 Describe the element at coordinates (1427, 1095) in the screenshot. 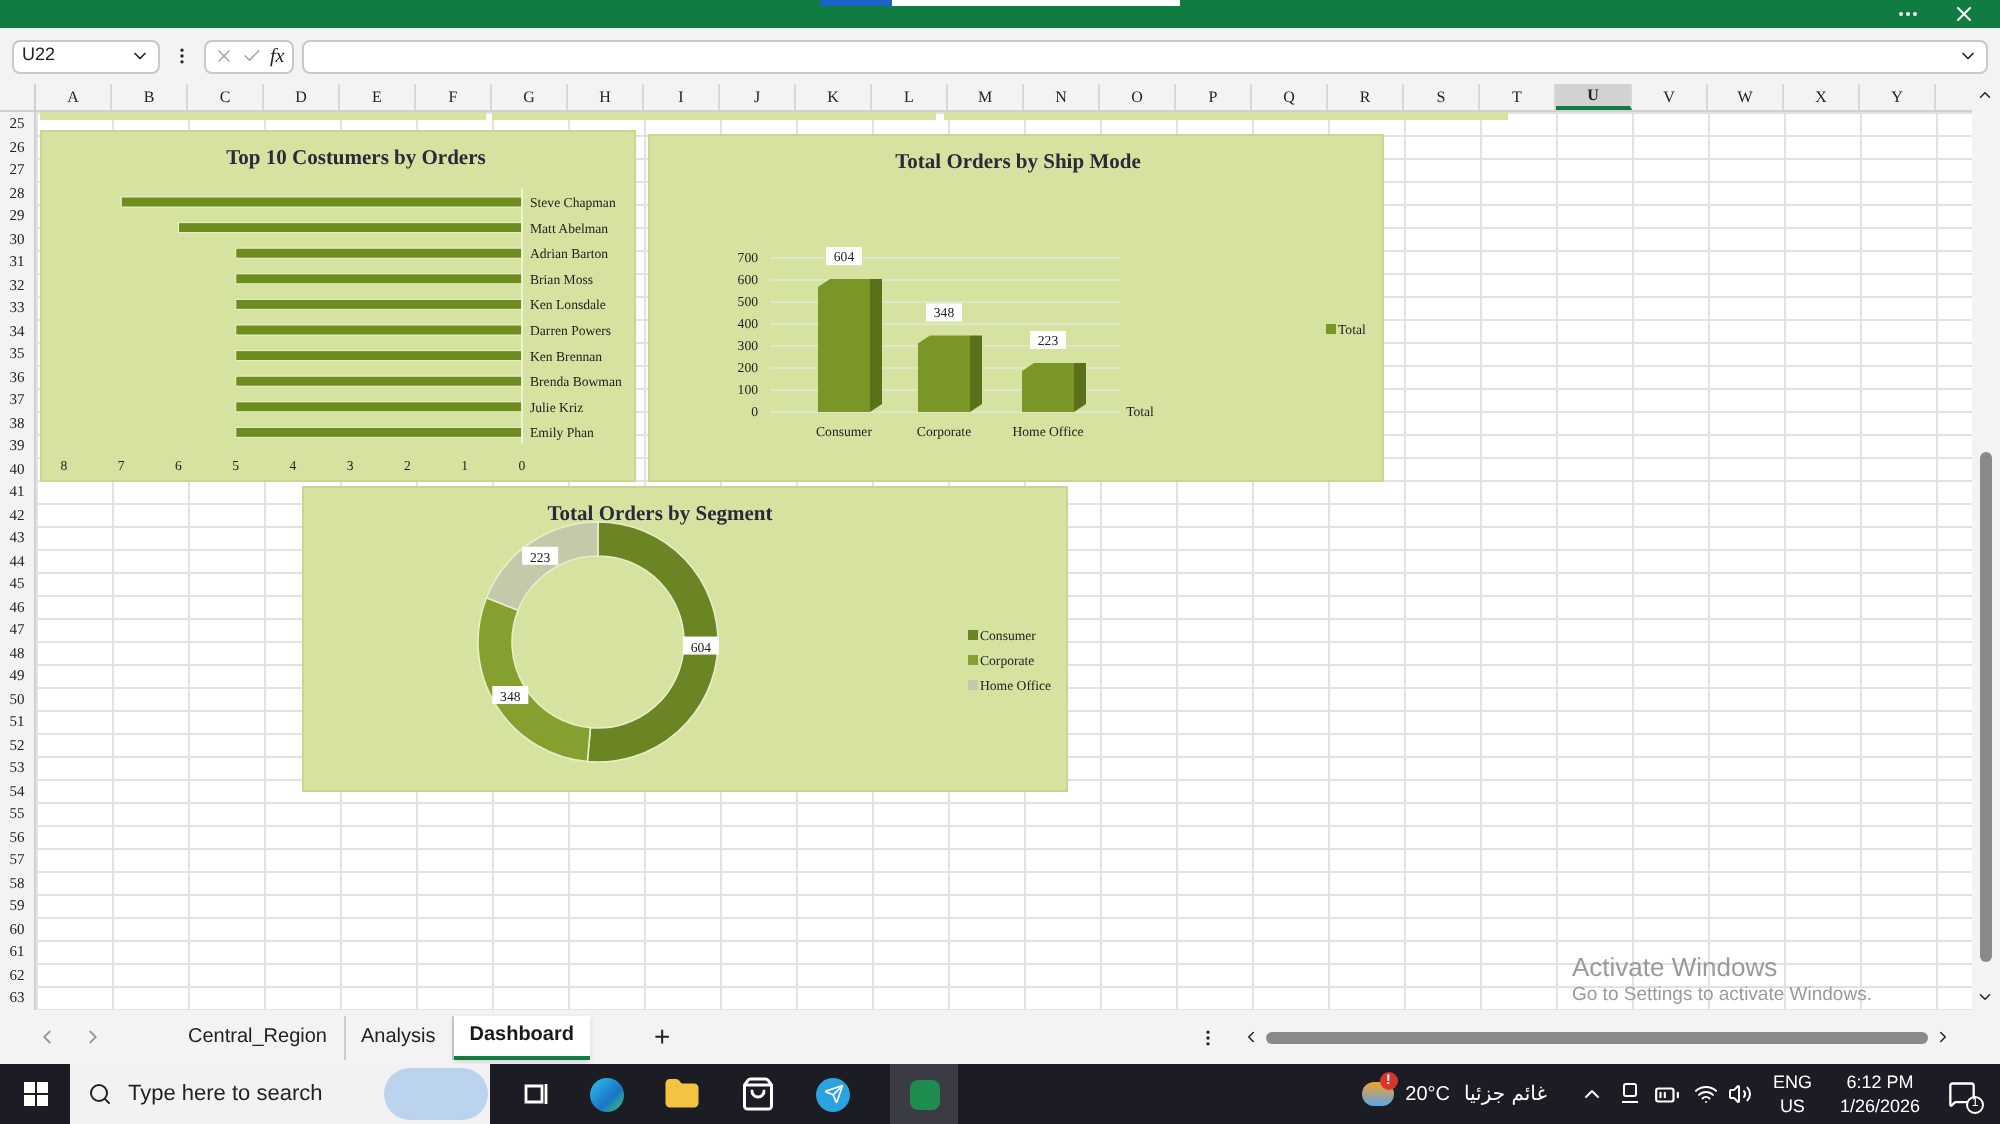

I see `temperature: 20°C` at that location.